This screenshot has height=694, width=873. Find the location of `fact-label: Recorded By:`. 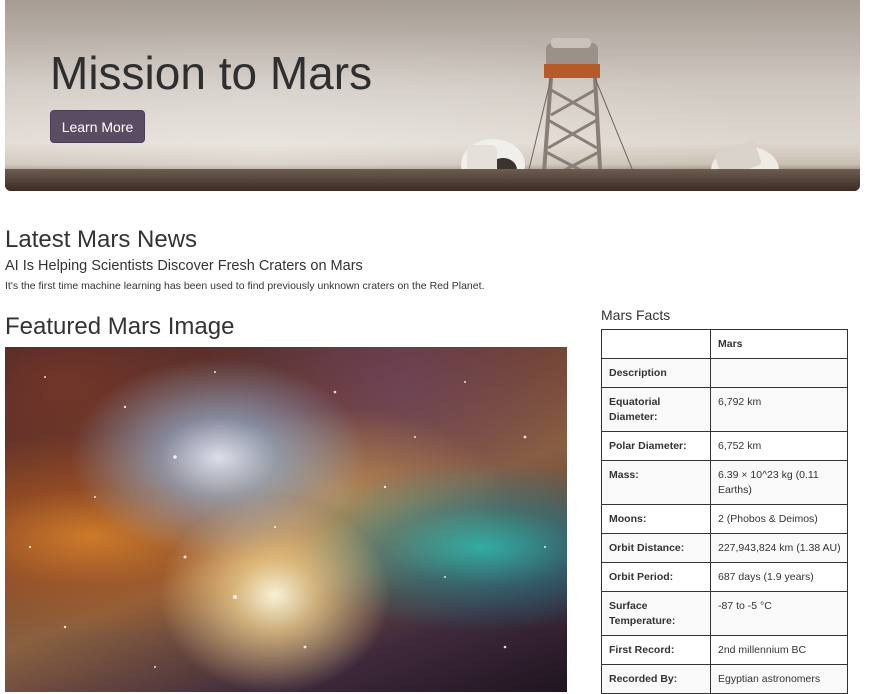

fact-label: Recorded By: is located at coordinates (656, 679).